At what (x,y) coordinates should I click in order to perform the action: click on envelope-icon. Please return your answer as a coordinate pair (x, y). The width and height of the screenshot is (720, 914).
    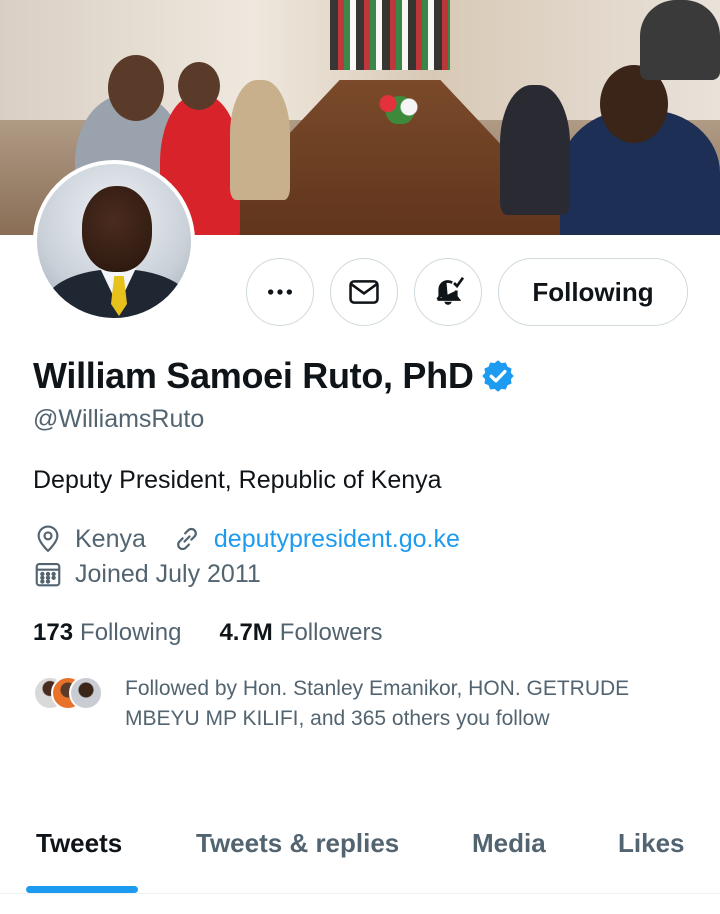
    Looking at the image, I should click on (364, 292).